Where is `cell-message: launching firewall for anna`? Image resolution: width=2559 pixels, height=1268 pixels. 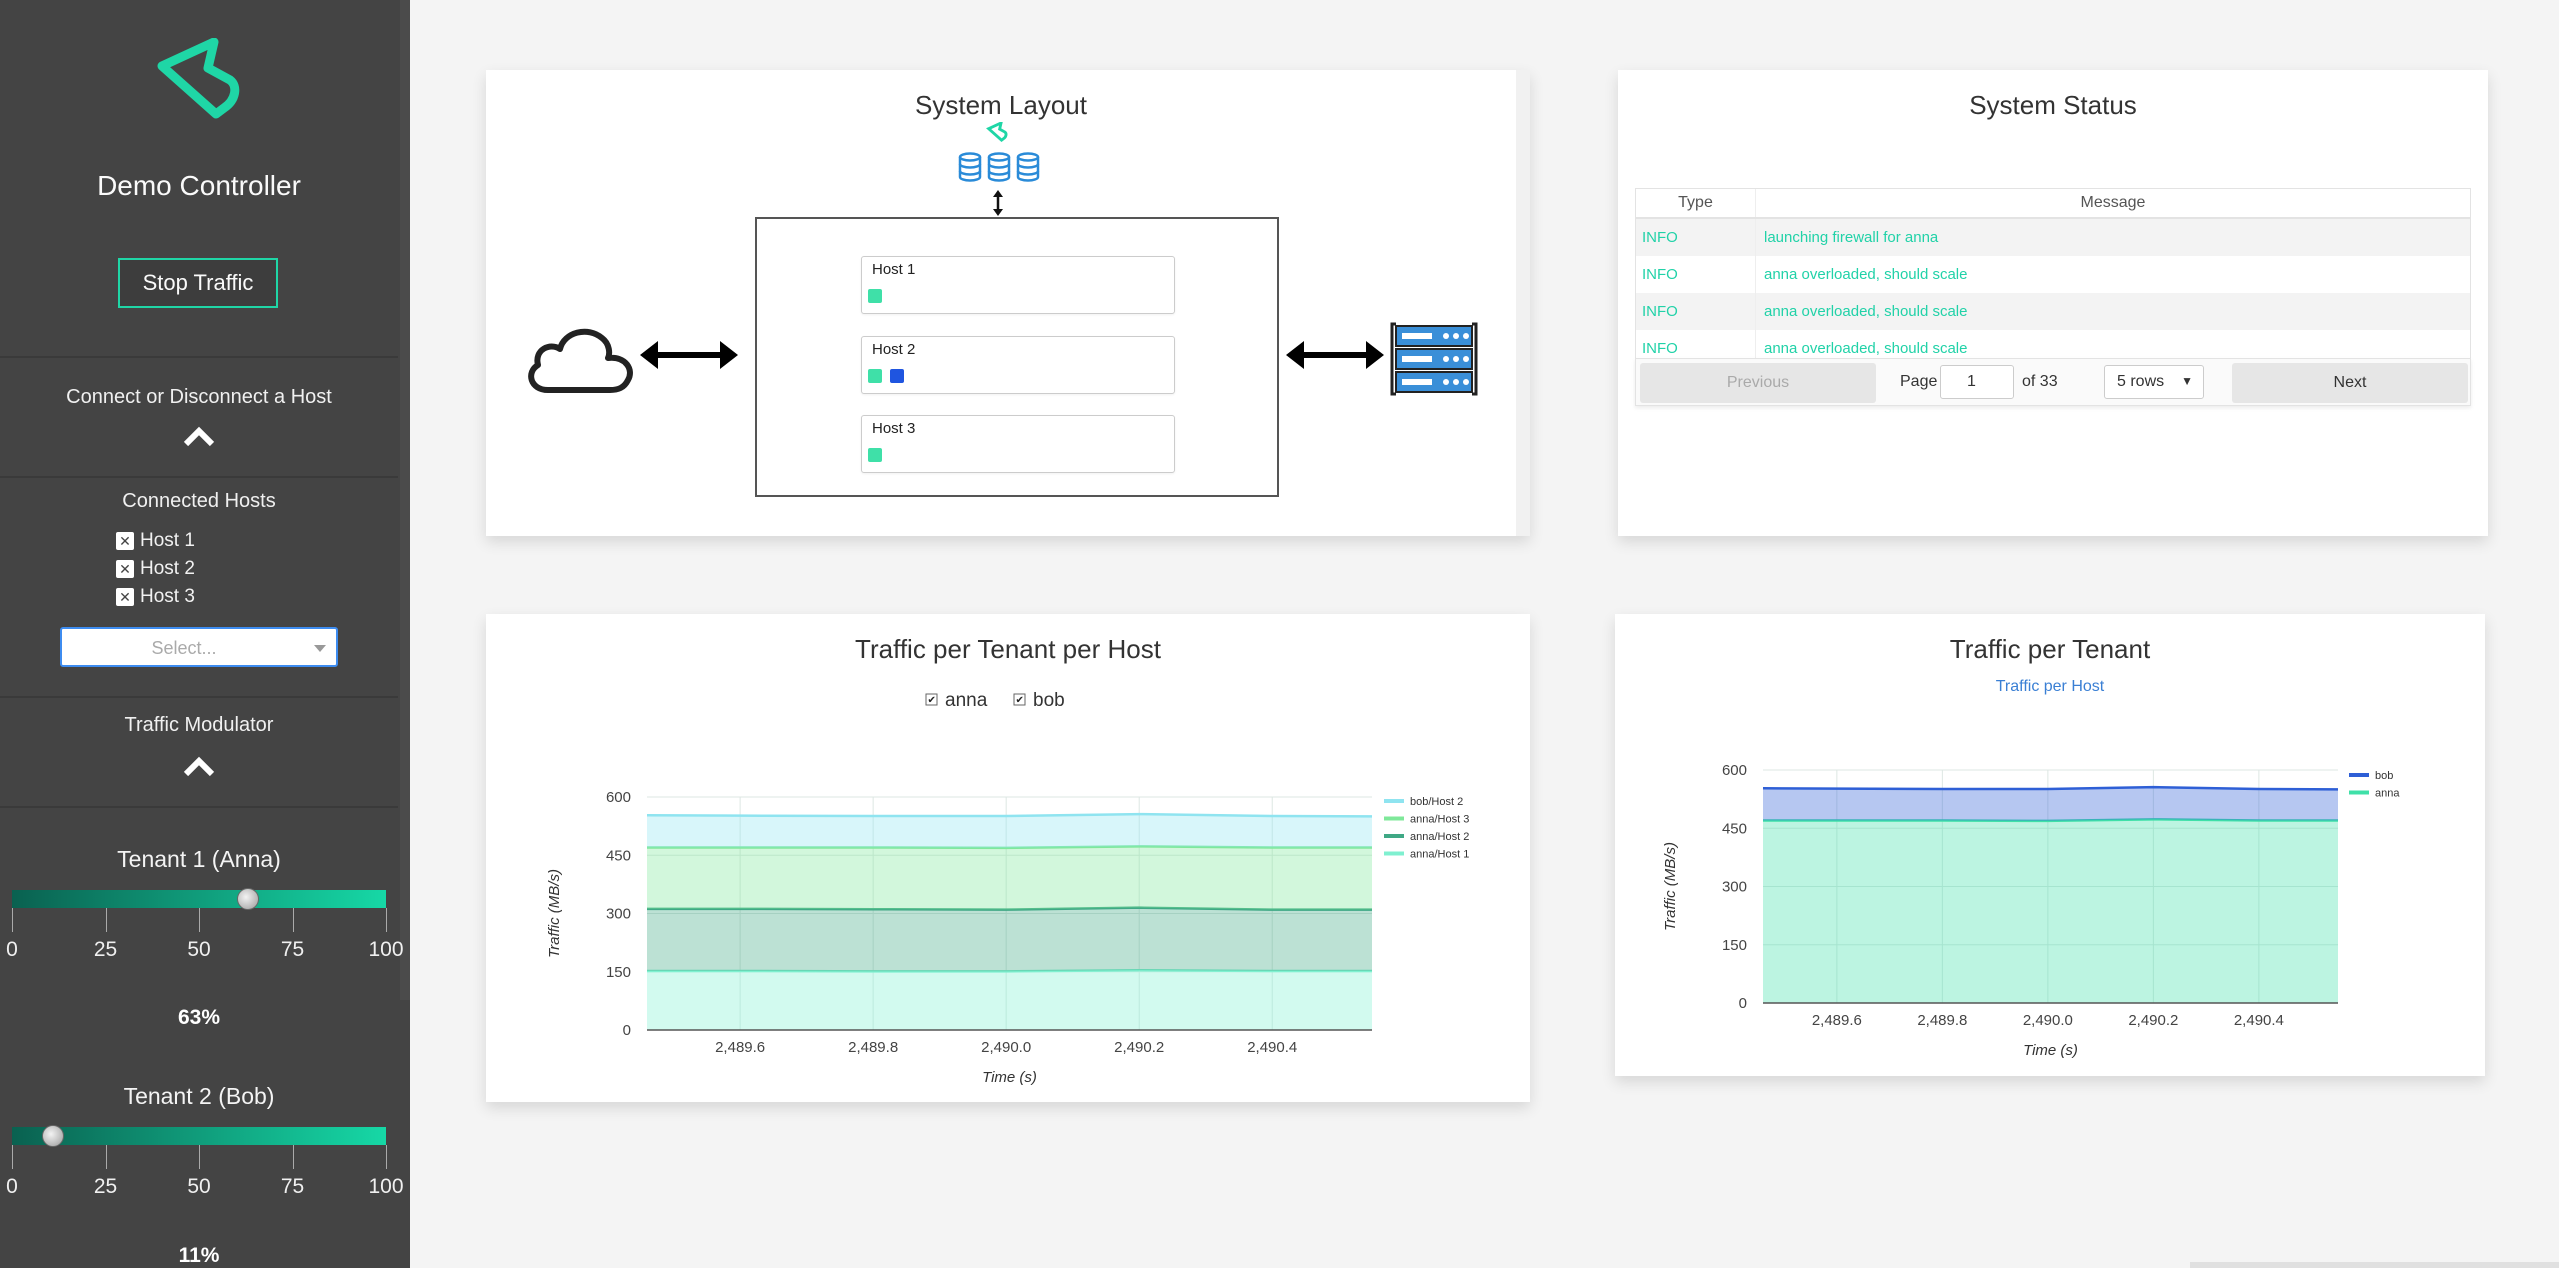 cell-message: launching firewall for anna is located at coordinates (1851, 237).